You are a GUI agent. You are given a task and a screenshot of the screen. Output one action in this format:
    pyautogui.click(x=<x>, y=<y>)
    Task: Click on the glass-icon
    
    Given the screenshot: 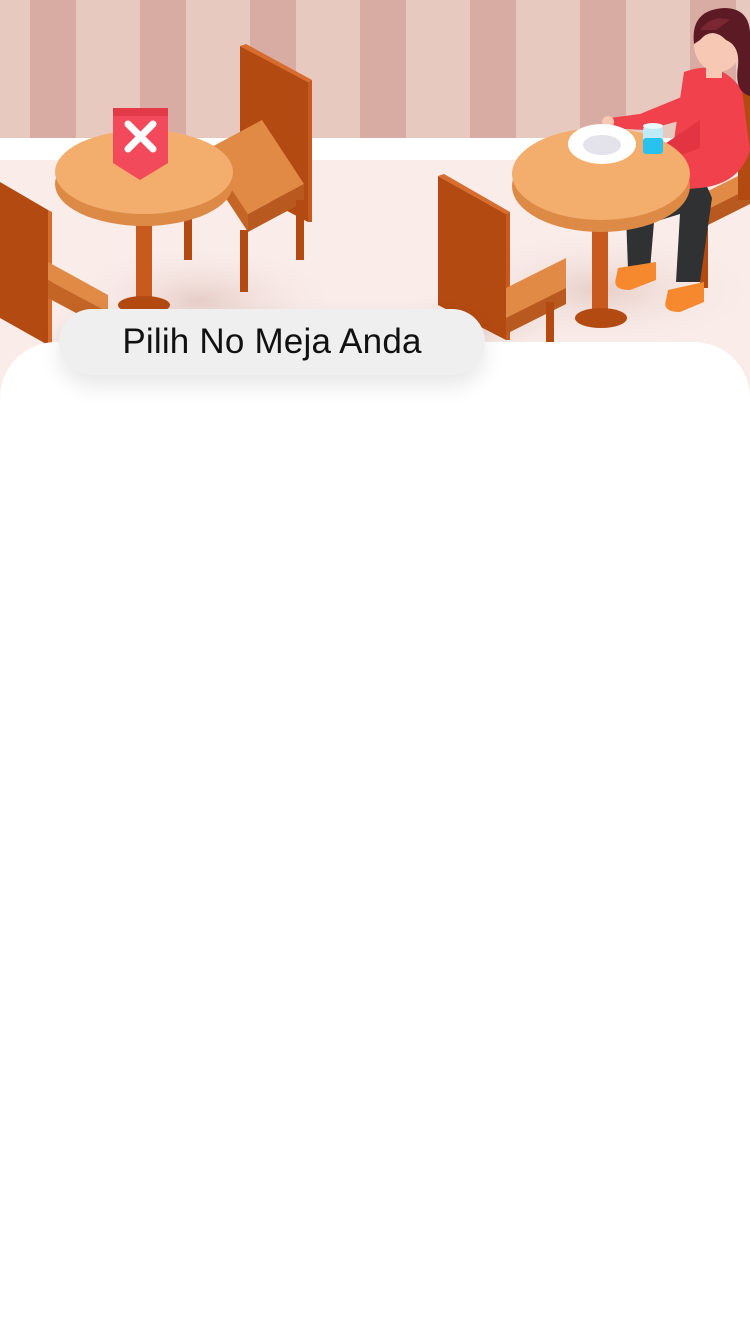 What is the action you would take?
    pyautogui.click(x=653, y=138)
    